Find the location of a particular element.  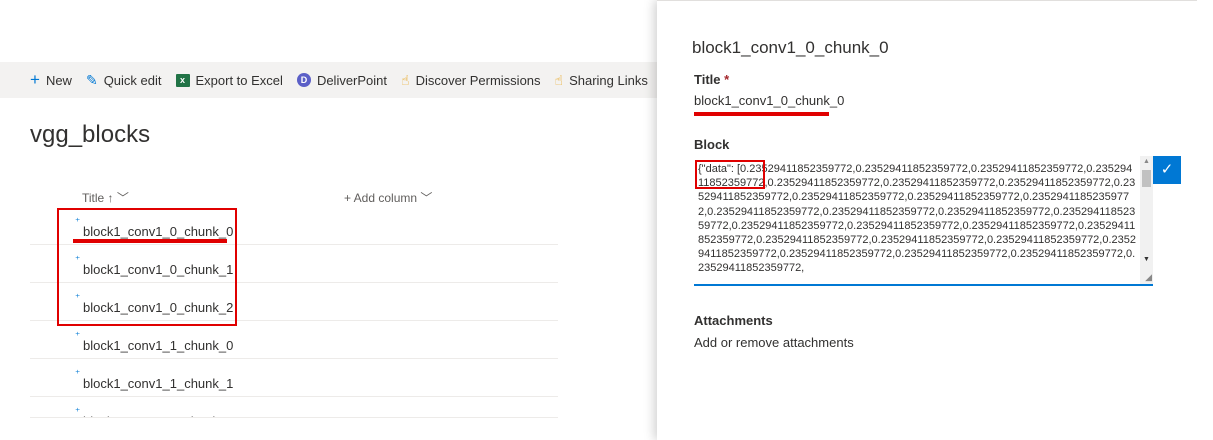

confirm-button: ✓ is located at coordinates (1167, 170).